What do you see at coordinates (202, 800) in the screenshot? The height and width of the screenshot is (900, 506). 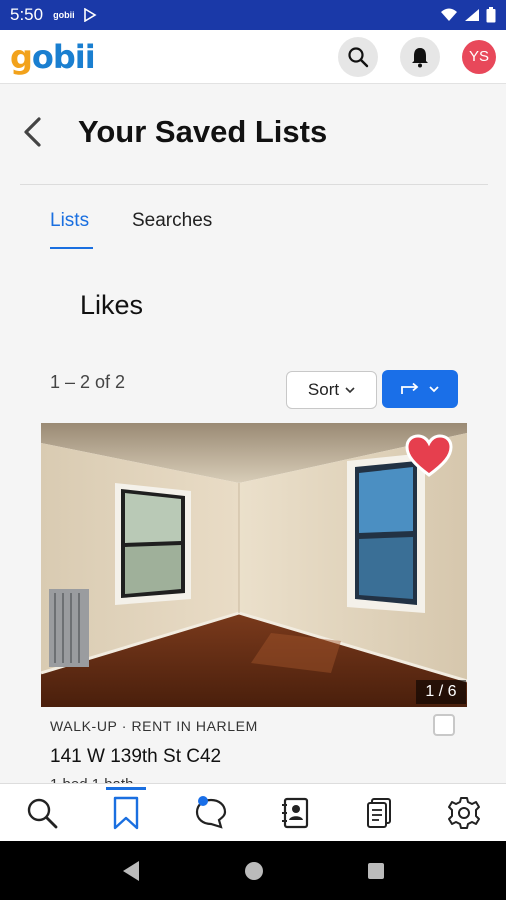 I see `messages-badge` at bounding box center [202, 800].